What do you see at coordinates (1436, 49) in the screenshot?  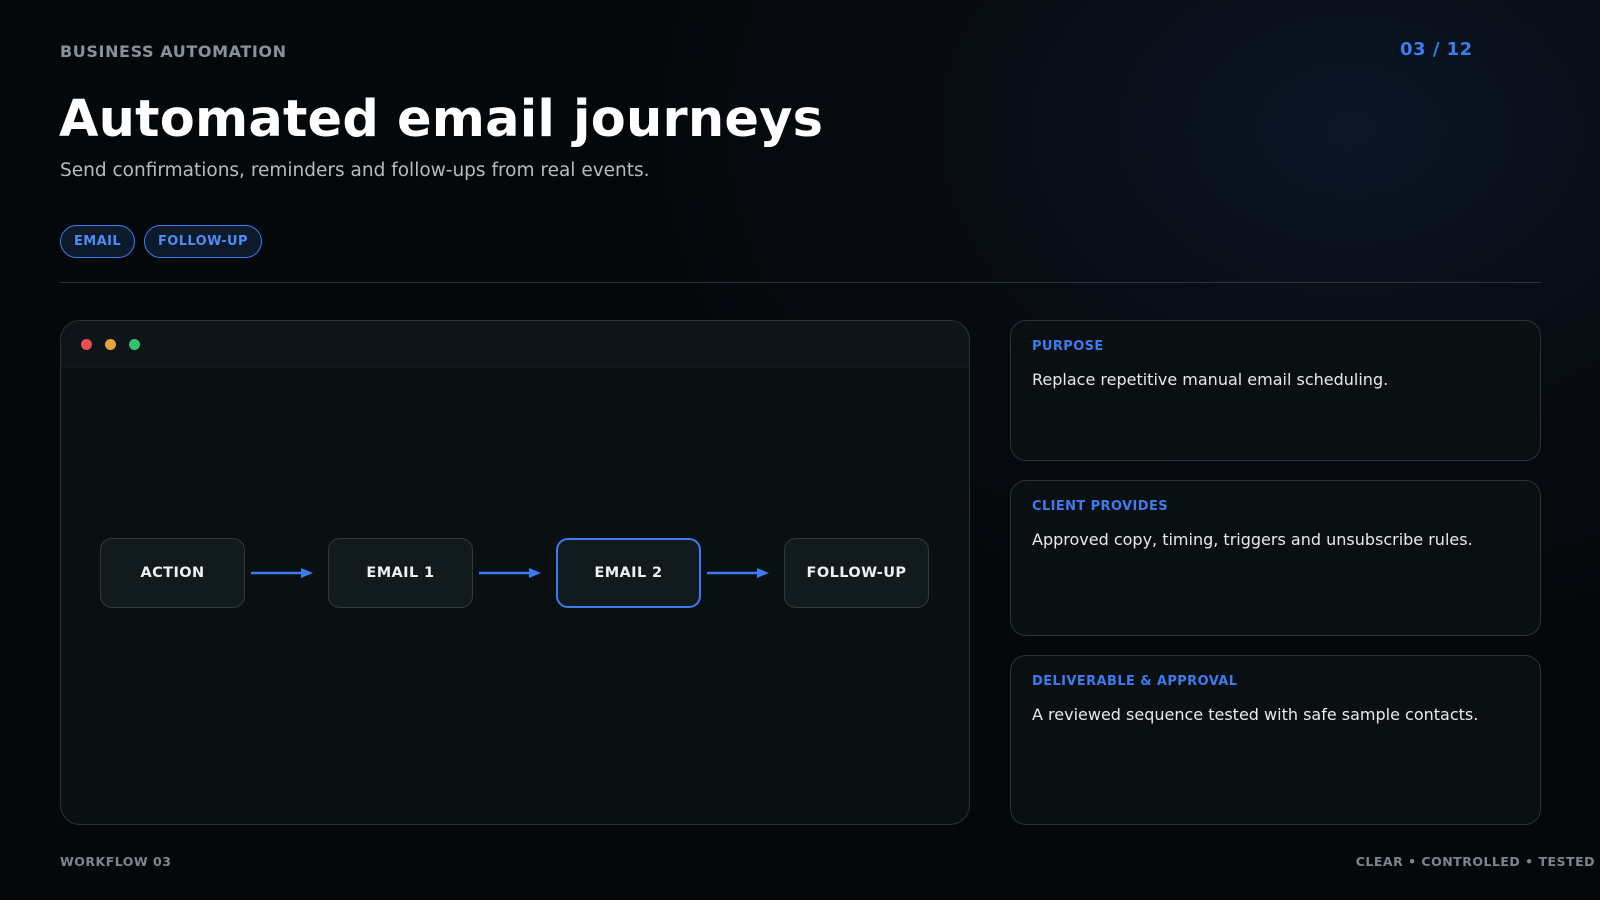 I see `page-counter: 03 / 12` at bounding box center [1436, 49].